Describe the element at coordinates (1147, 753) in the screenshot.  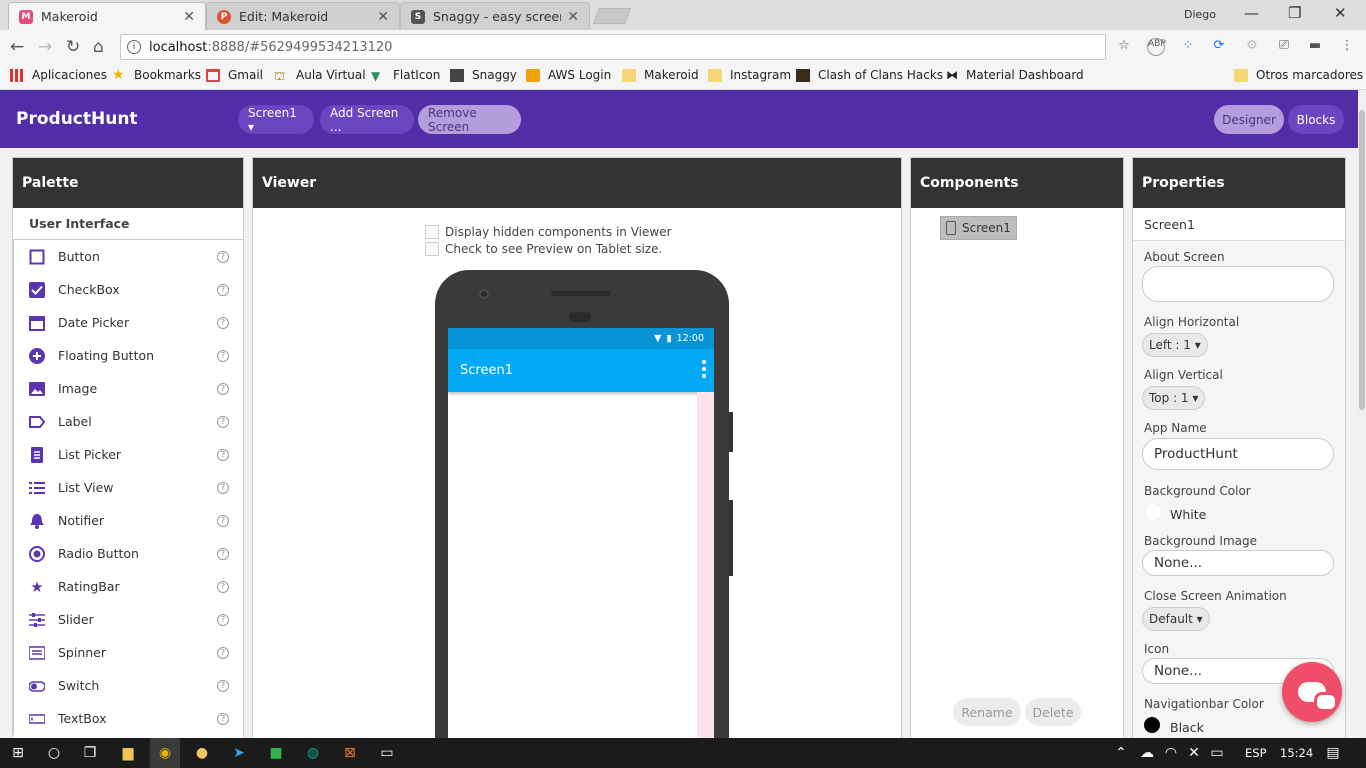
I see `onedrive-icon: ☁` at that location.